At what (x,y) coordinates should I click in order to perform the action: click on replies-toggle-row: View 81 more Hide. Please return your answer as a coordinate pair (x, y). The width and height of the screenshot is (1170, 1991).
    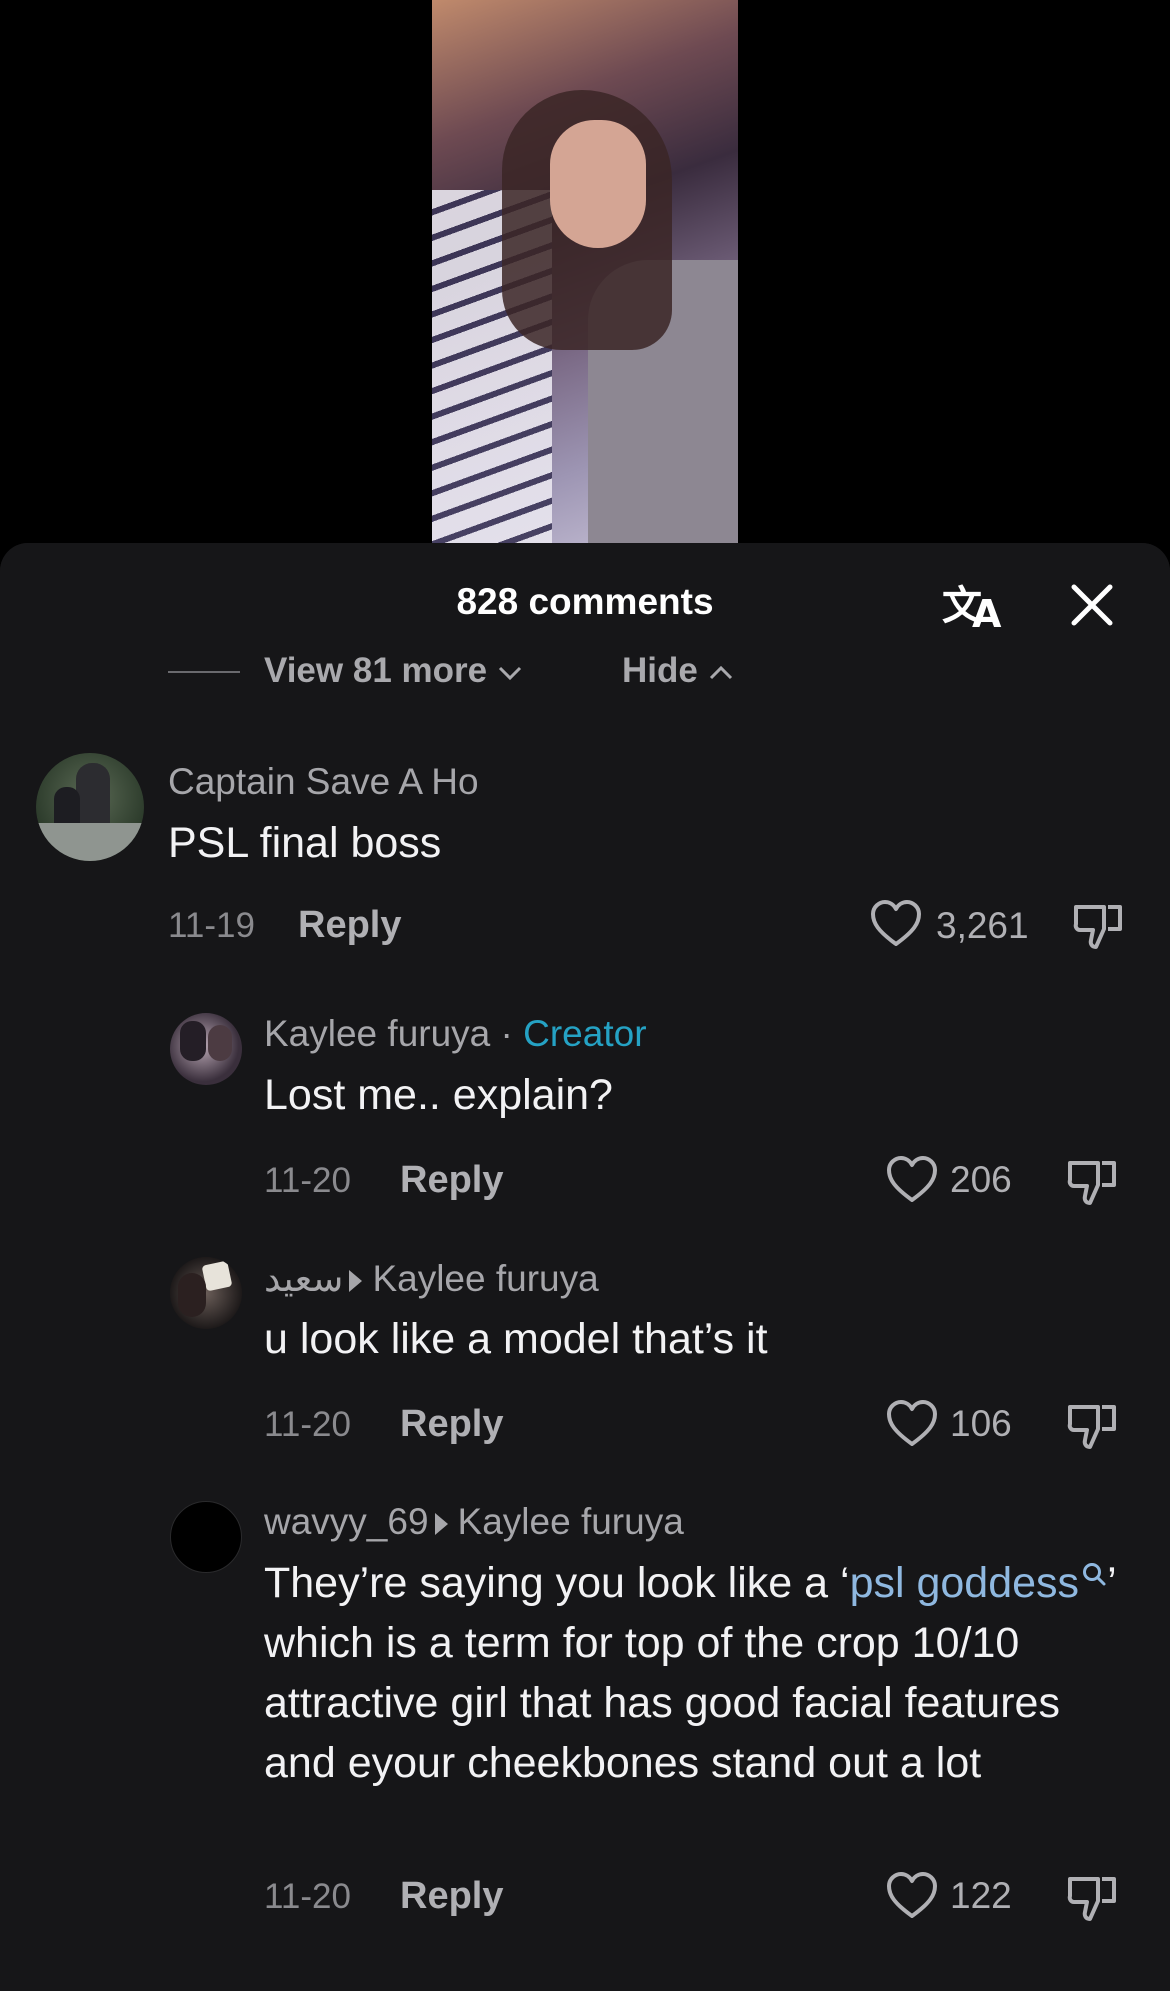
    Looking at the image, I should click on (518, 668).